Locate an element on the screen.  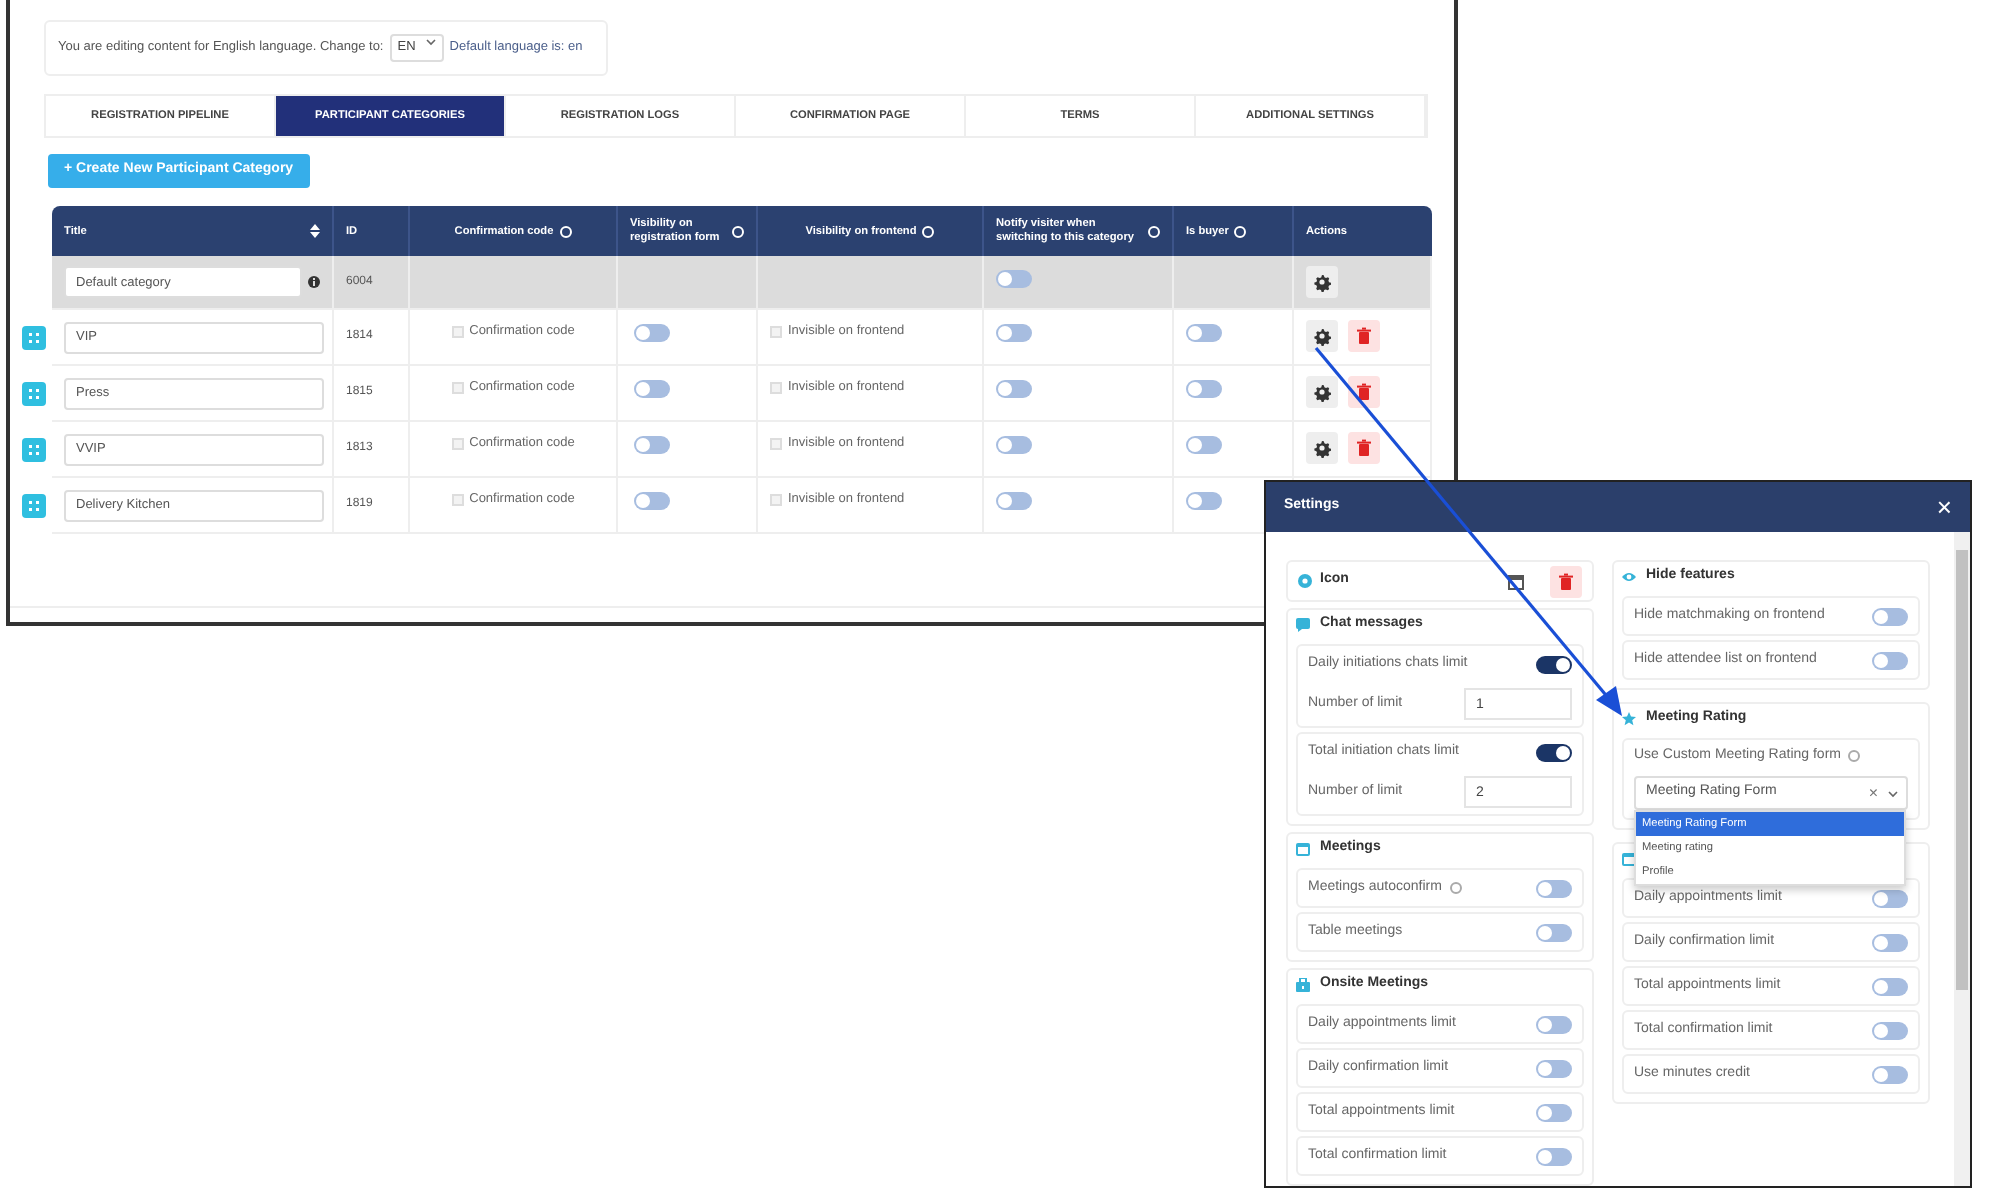
star-icon is located at coordinates (1629, 719).